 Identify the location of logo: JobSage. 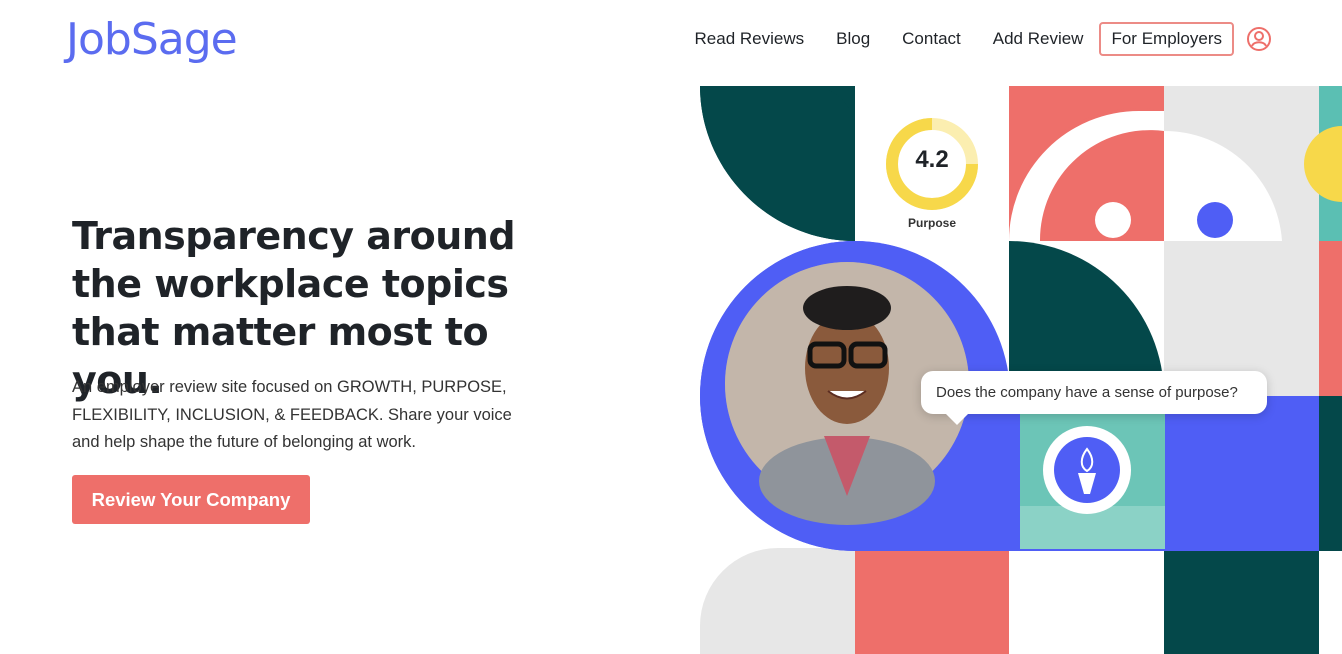
(152, 39).